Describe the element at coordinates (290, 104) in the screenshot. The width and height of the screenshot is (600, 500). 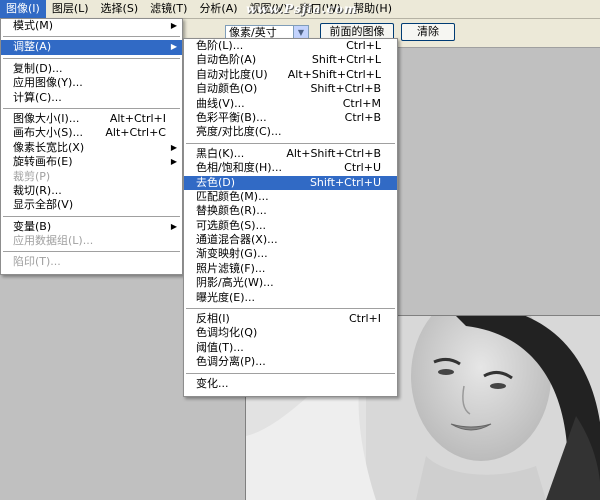
I see `adjust-menu-item-4: 曲线(V)... Ctrl+M` at that location.